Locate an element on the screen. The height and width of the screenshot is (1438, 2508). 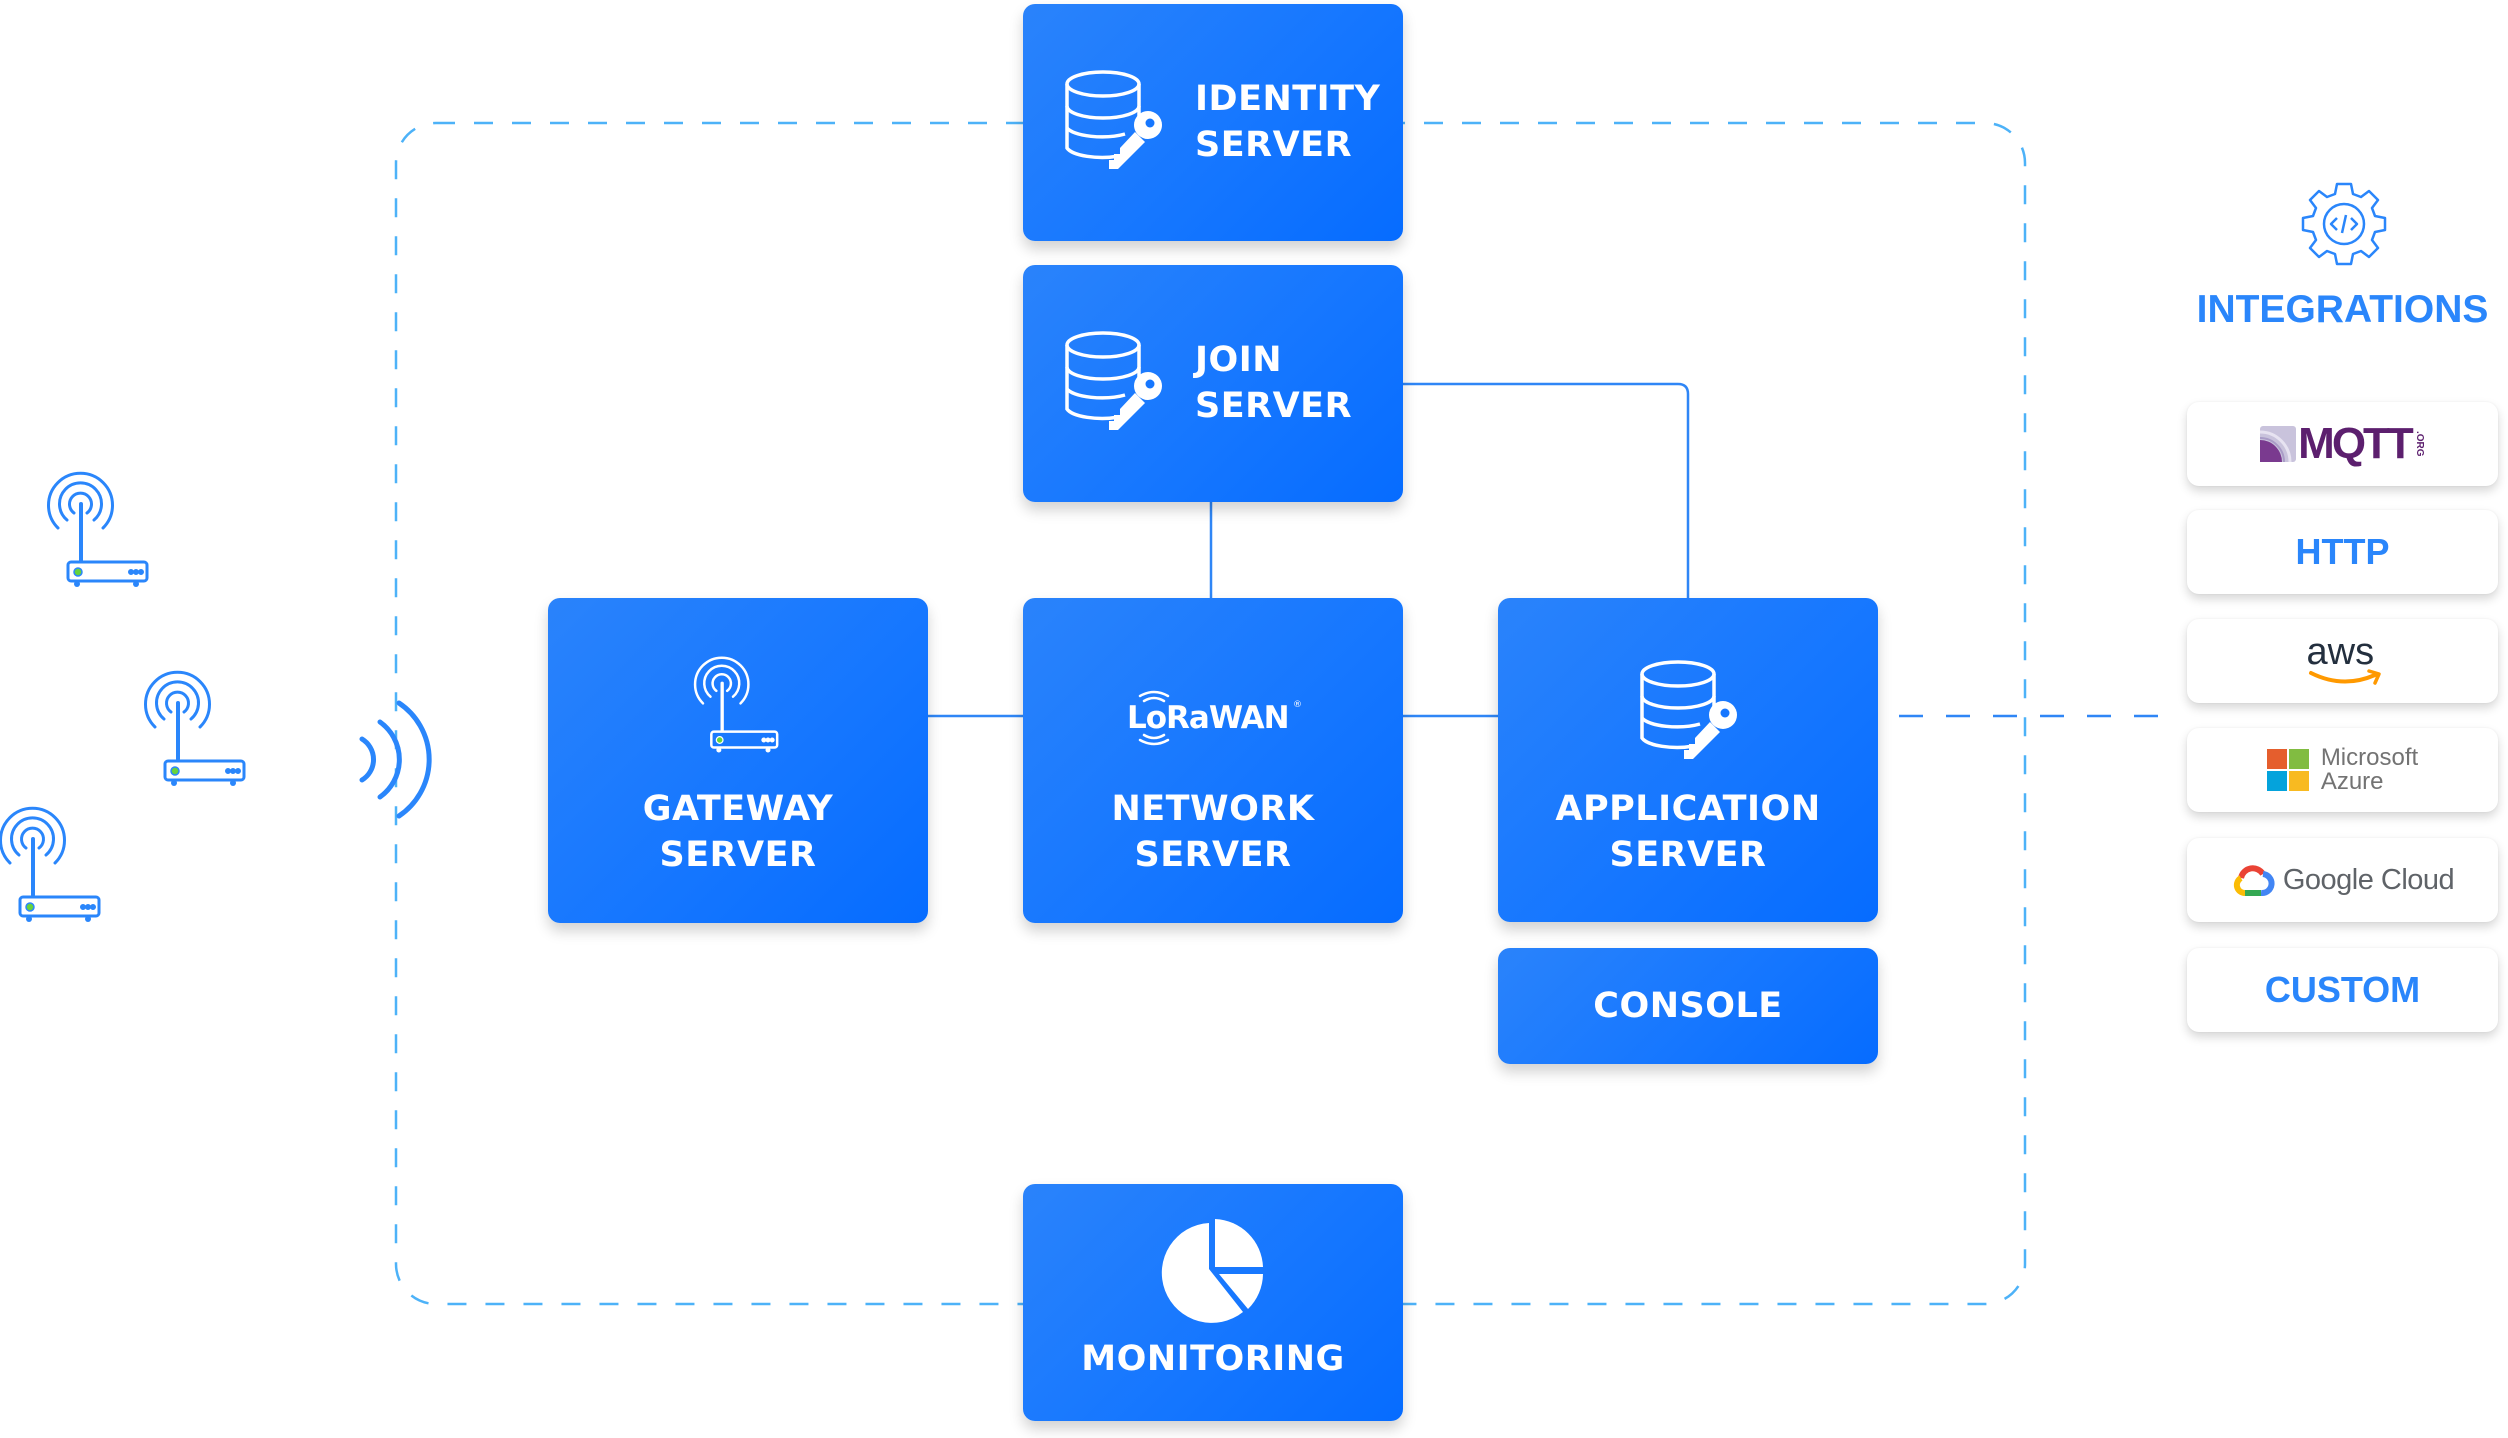
join-server-box: JOIN SERVER is located at coordinates (1213, 383).